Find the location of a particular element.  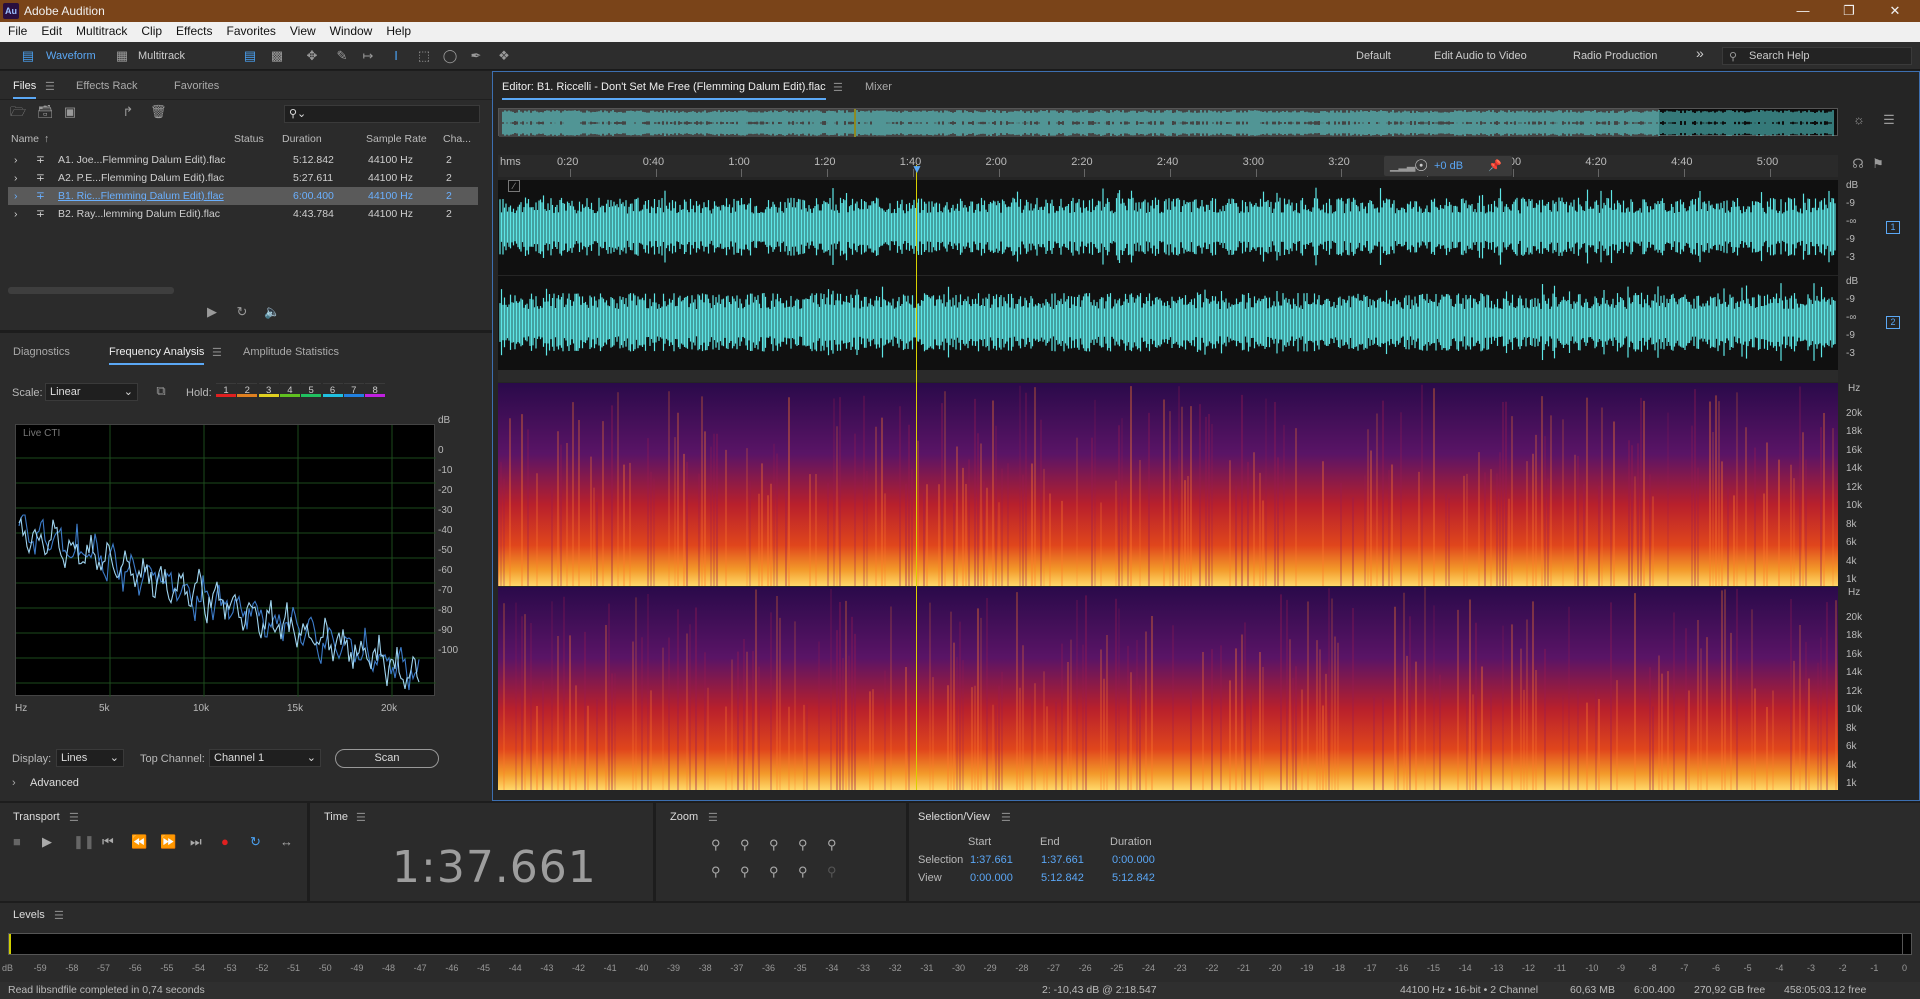

menu-clip: Clip is located at coordinates (150, 30).